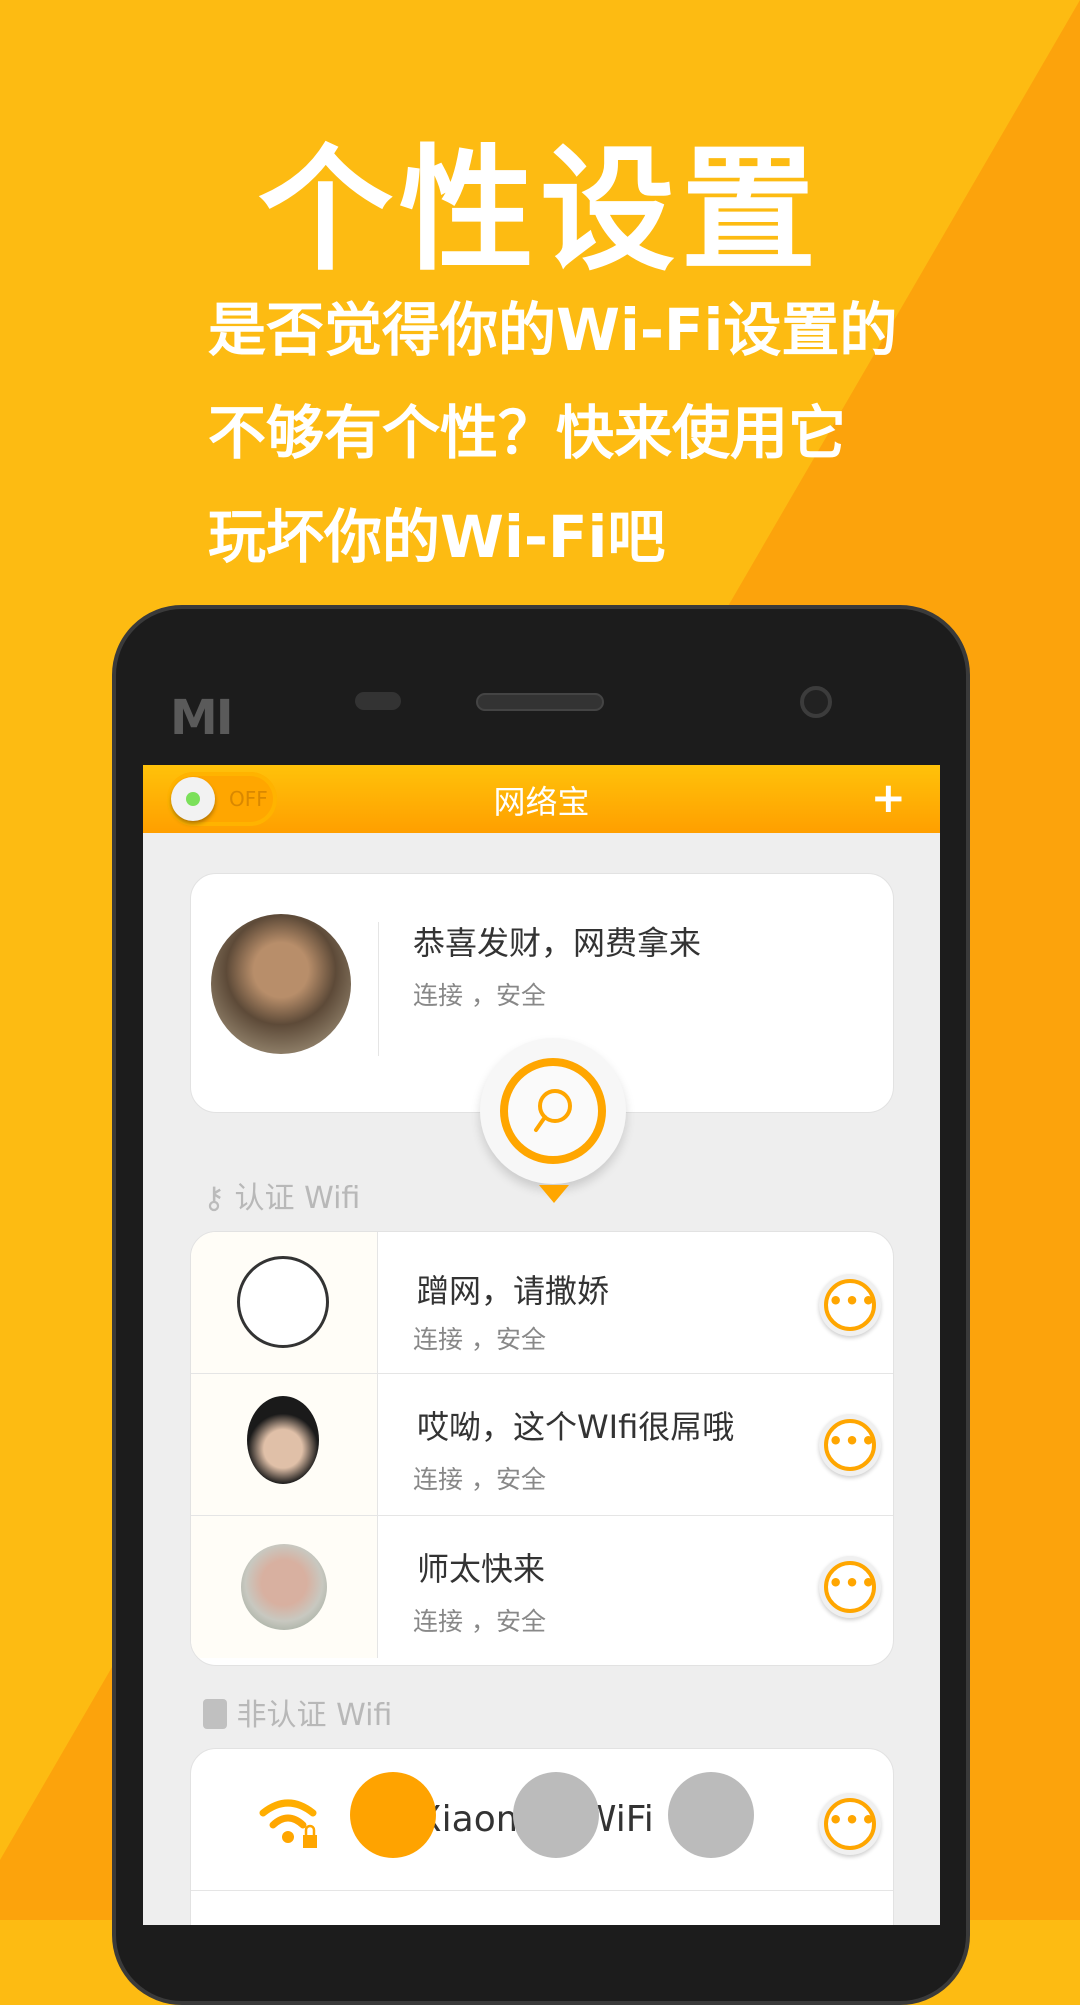 This screenshot has height=2005, width=1080. What do you see at coordinates (540, 702) in the screenshot?
I see `speaker-grille` at bounding box center [540, 702].